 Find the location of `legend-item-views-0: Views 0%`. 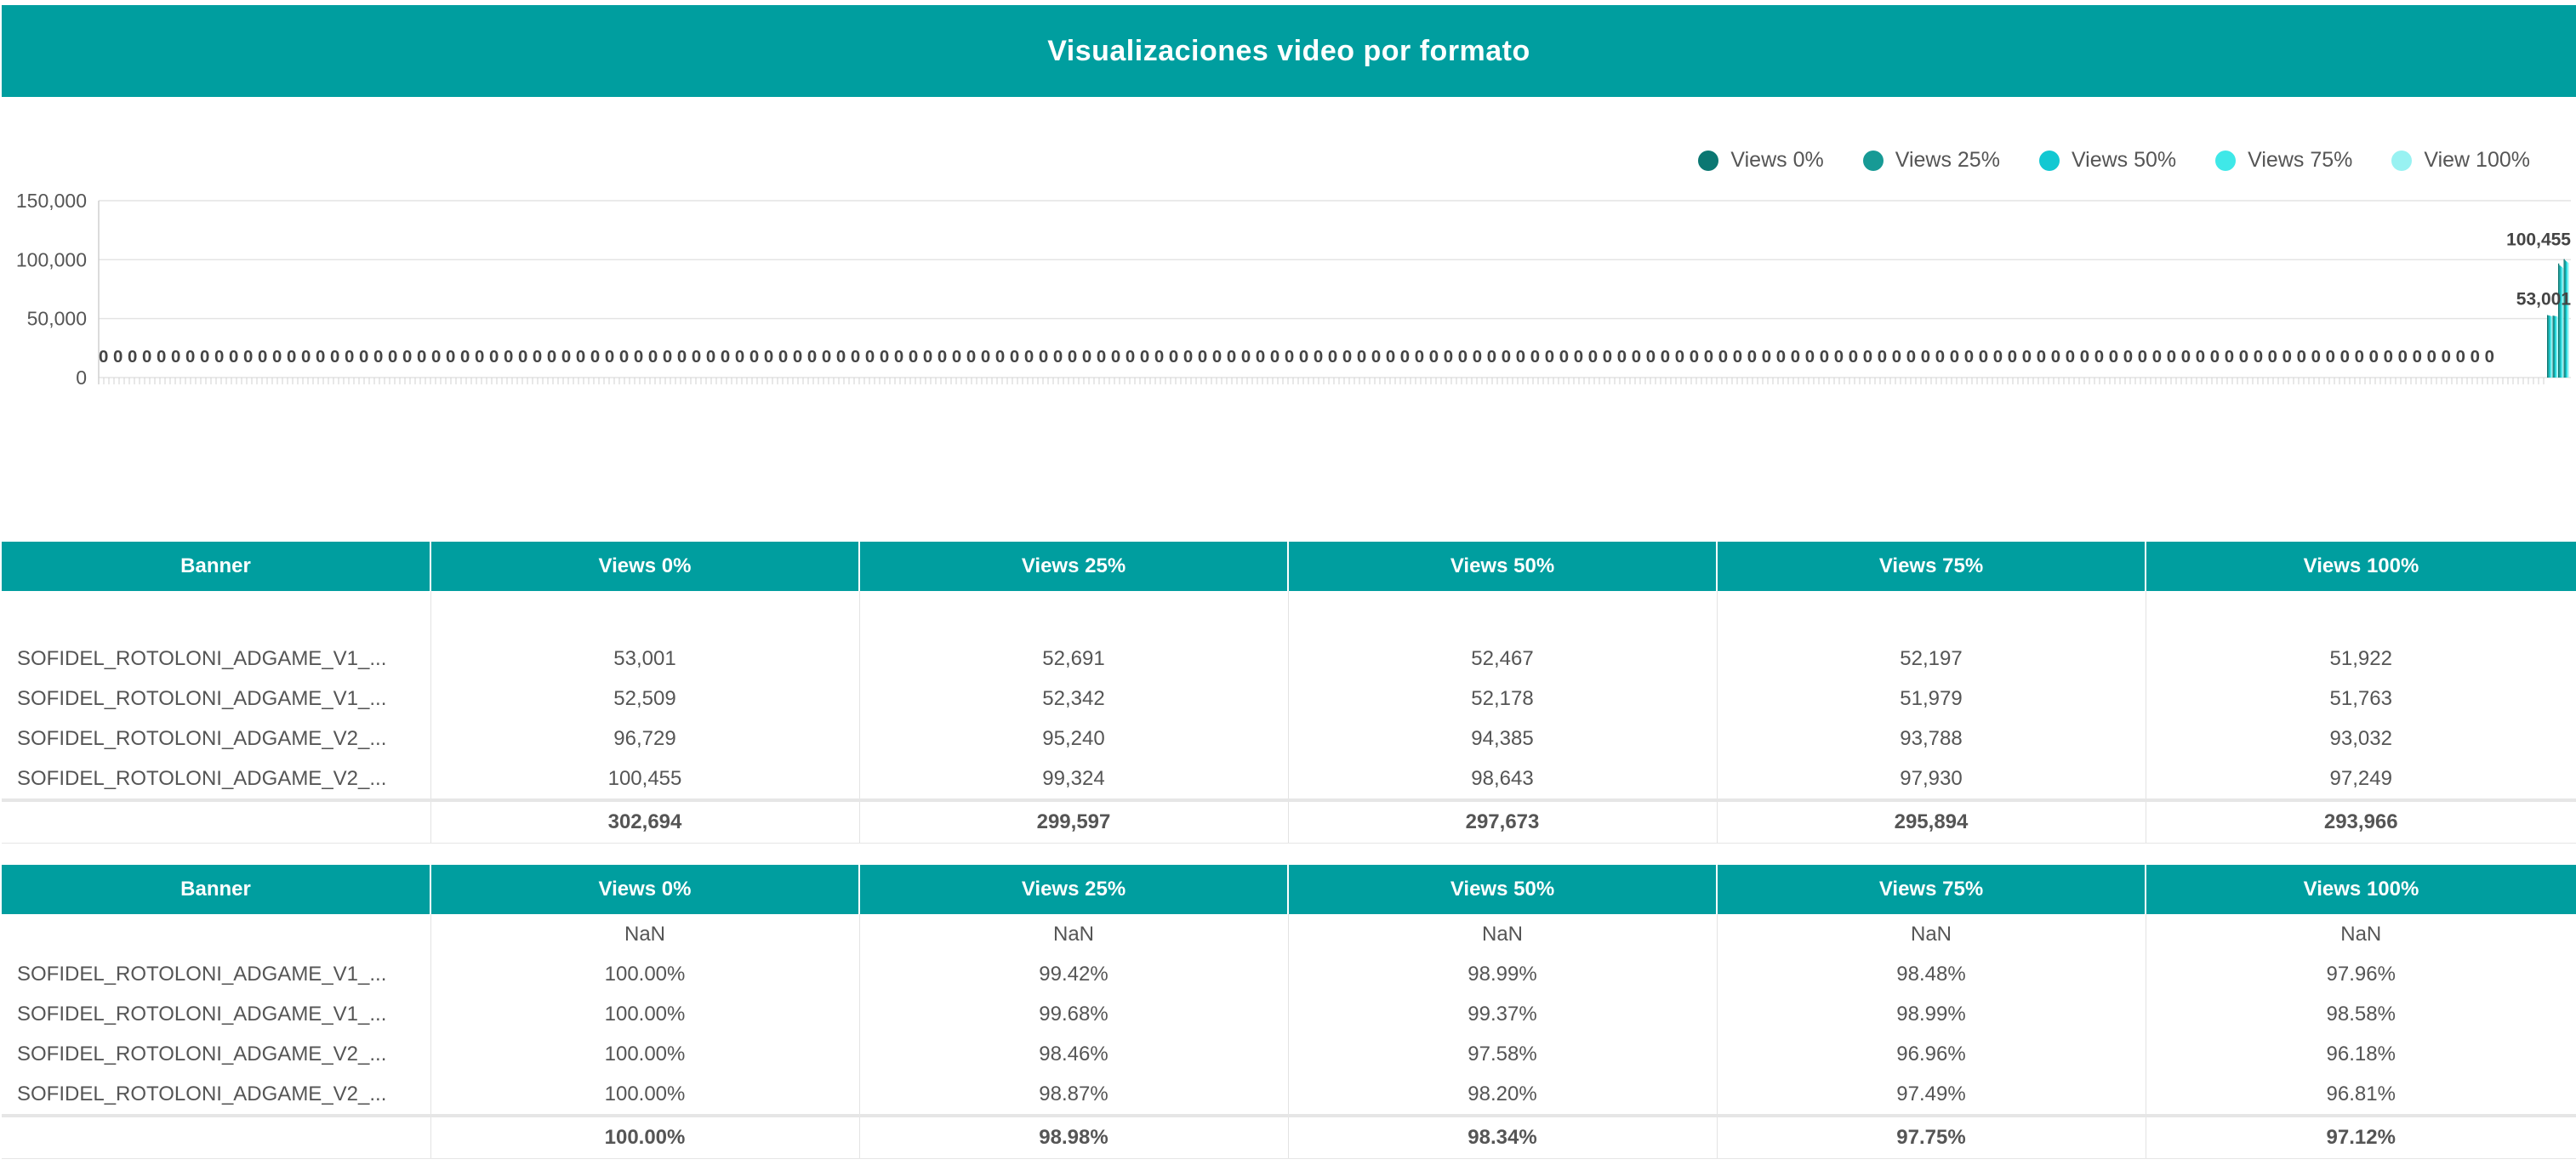

legend-item-views-0: Views 0% is located at coordinates (1761, 160).